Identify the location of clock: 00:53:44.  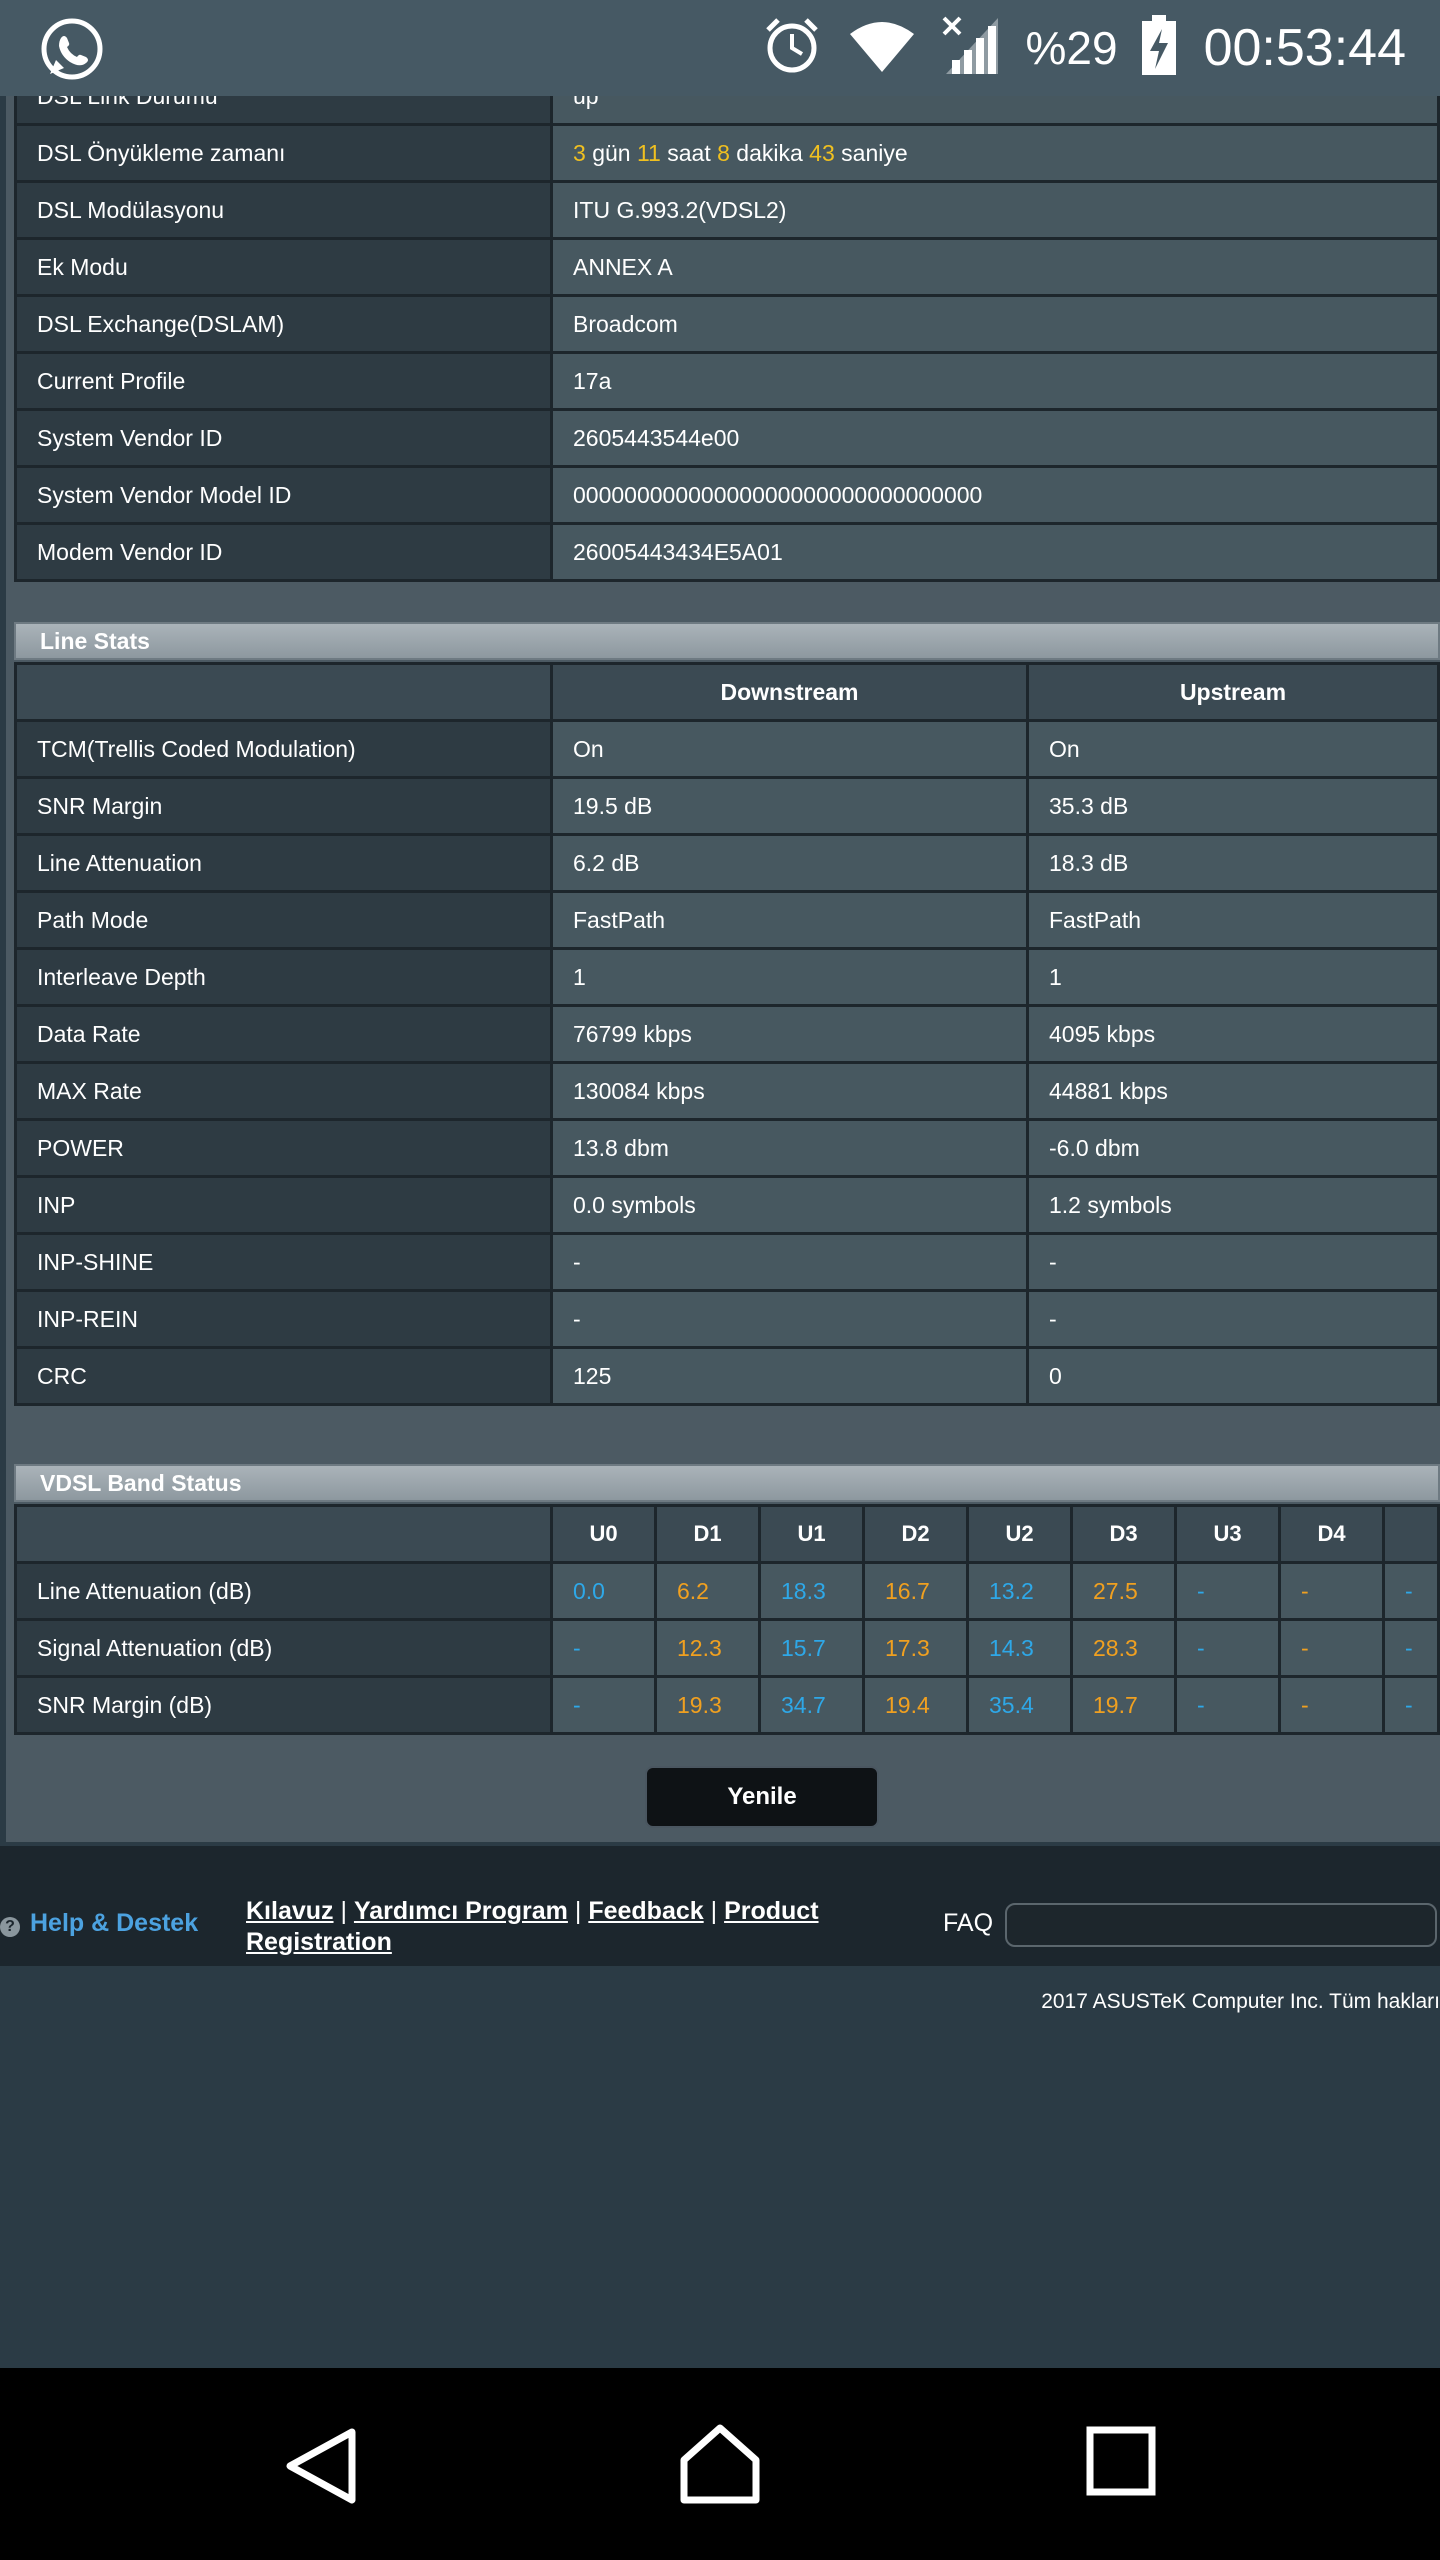
(1304, 48).